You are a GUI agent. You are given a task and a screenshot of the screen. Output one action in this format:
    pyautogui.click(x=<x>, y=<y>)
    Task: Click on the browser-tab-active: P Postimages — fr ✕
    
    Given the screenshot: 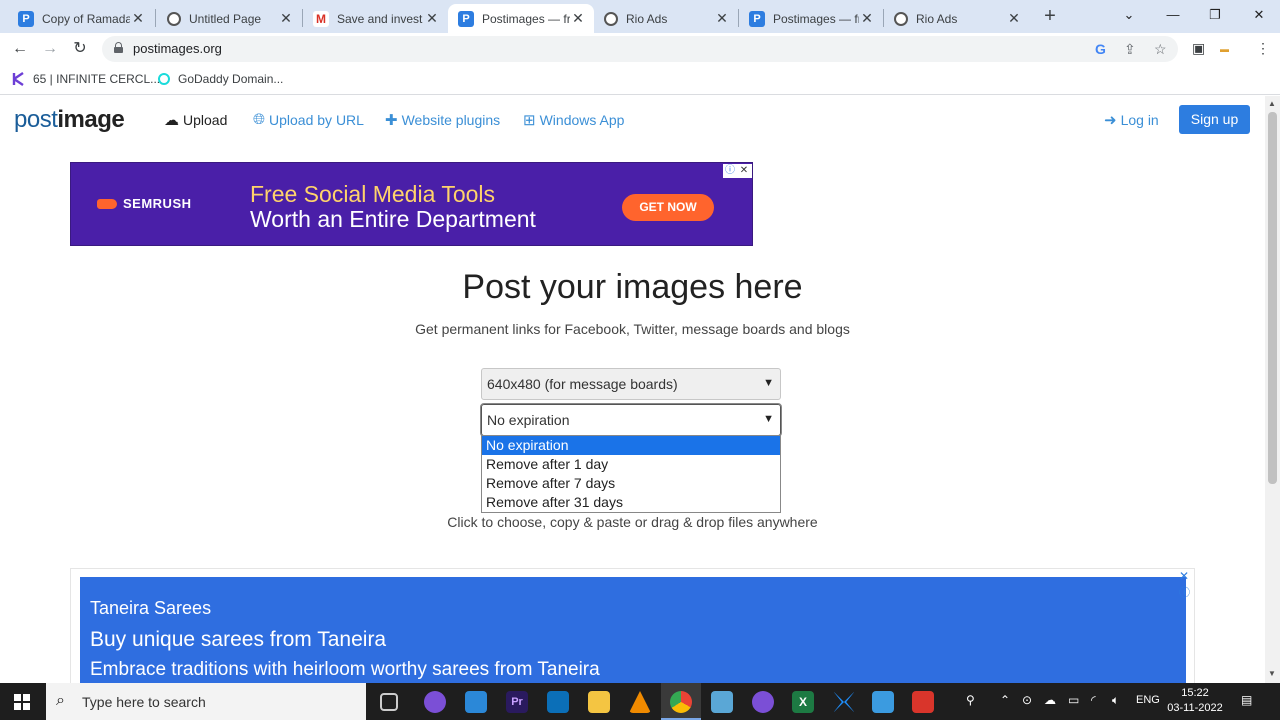 What is the action you would take?
    pyautogui.click(x=521, y=18)
    